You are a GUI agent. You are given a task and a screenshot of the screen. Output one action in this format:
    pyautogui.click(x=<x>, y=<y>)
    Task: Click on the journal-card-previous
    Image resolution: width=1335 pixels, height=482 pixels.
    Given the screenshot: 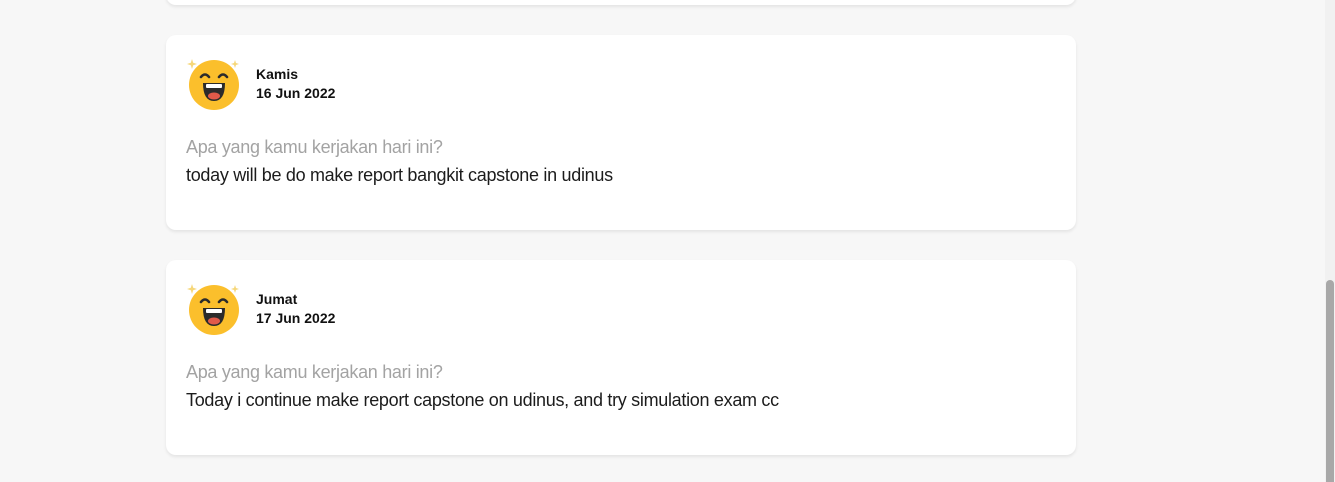 What is the action you would take?
    pyautogui.click(x=621, y=2)
    